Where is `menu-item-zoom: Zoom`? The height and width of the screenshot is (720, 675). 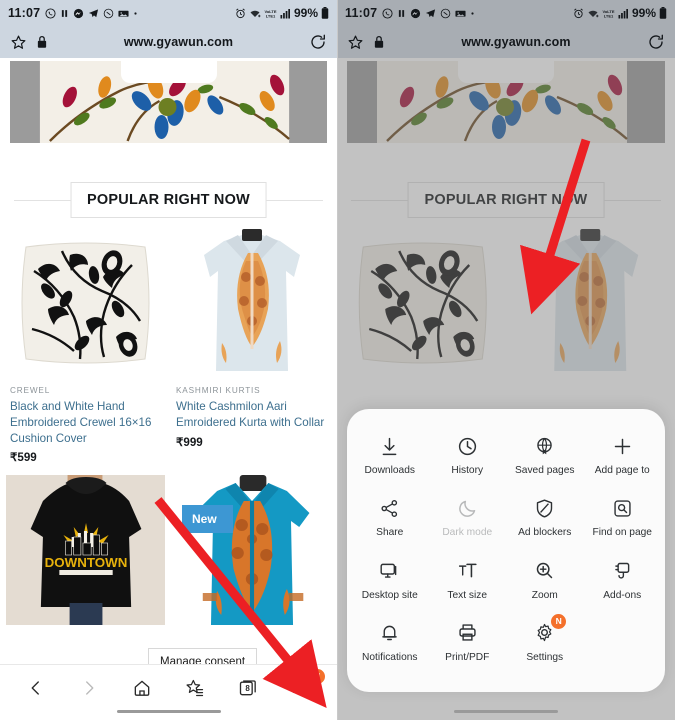 menu-item-zoom: Zoom is located at coordinates (545, 581).